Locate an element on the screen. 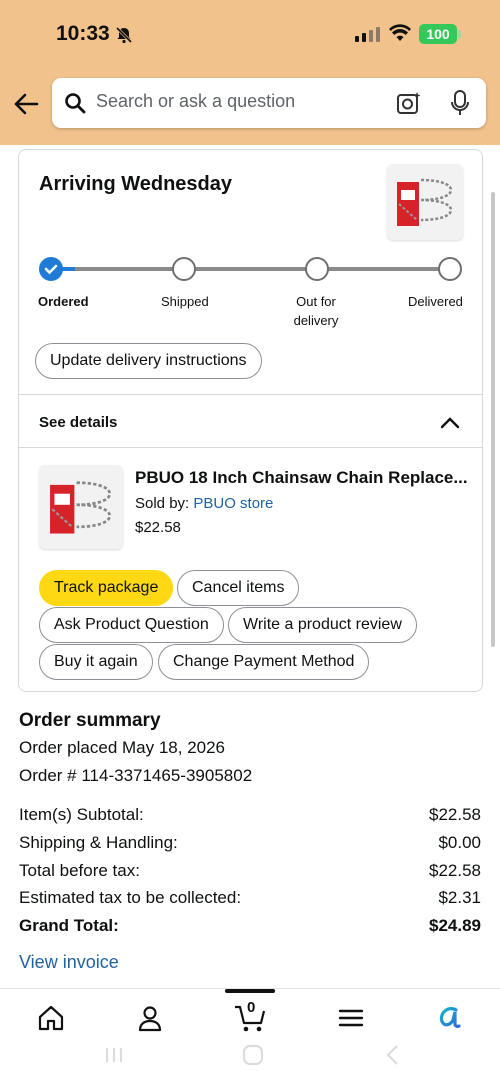  shipping-value: $0.00 is located at coordinates (459, 842).